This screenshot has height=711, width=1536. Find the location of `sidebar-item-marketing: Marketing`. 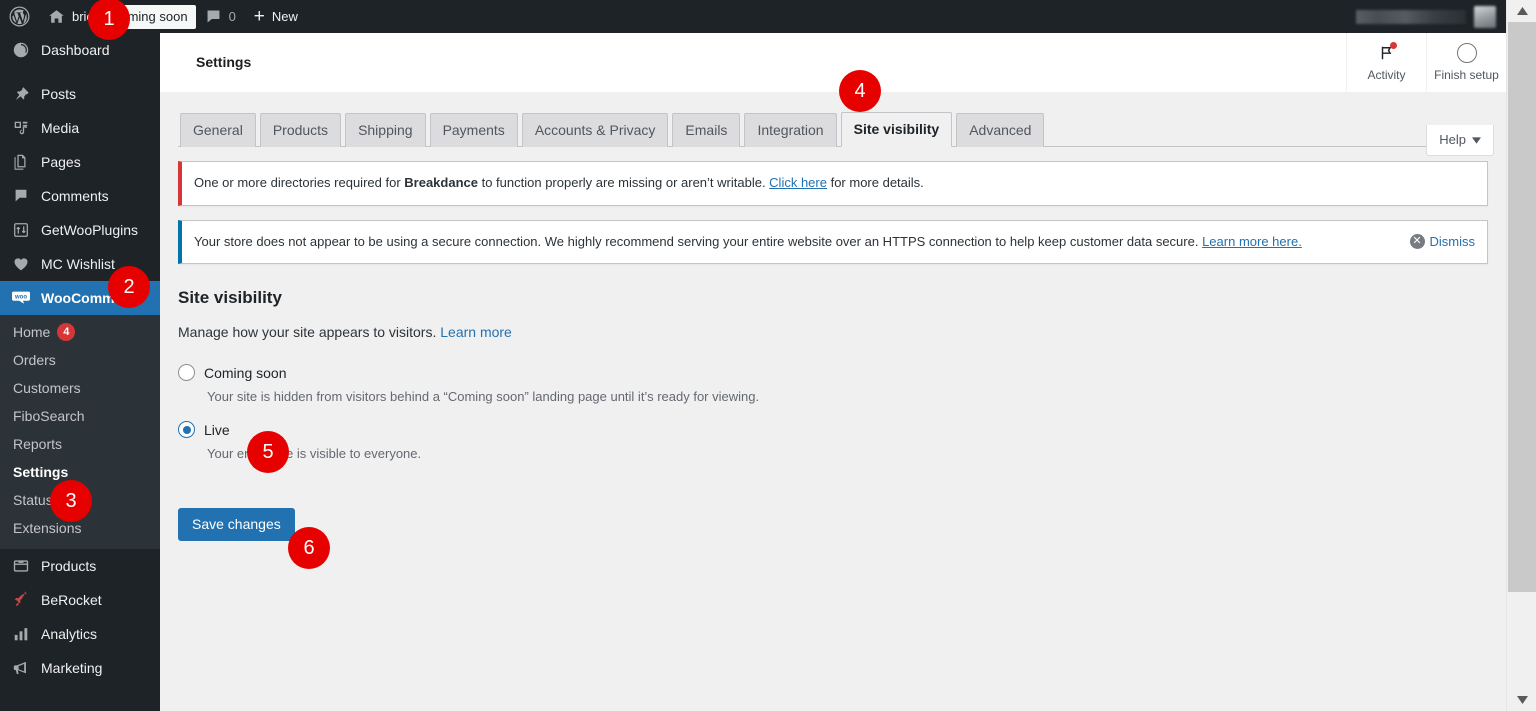

sidebar-item-marketing: Marketing is located at coordinates (80, 668).